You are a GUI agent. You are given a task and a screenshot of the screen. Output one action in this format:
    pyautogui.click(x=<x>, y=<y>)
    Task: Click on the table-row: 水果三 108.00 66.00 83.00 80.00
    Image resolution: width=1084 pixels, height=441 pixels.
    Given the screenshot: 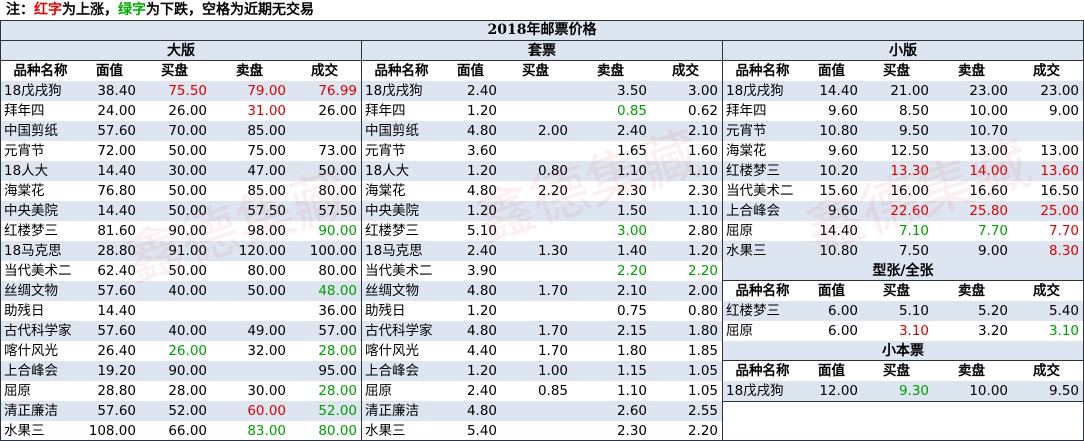 What is the action you would take?
    pyautogui.click(x=181, y=431)
    